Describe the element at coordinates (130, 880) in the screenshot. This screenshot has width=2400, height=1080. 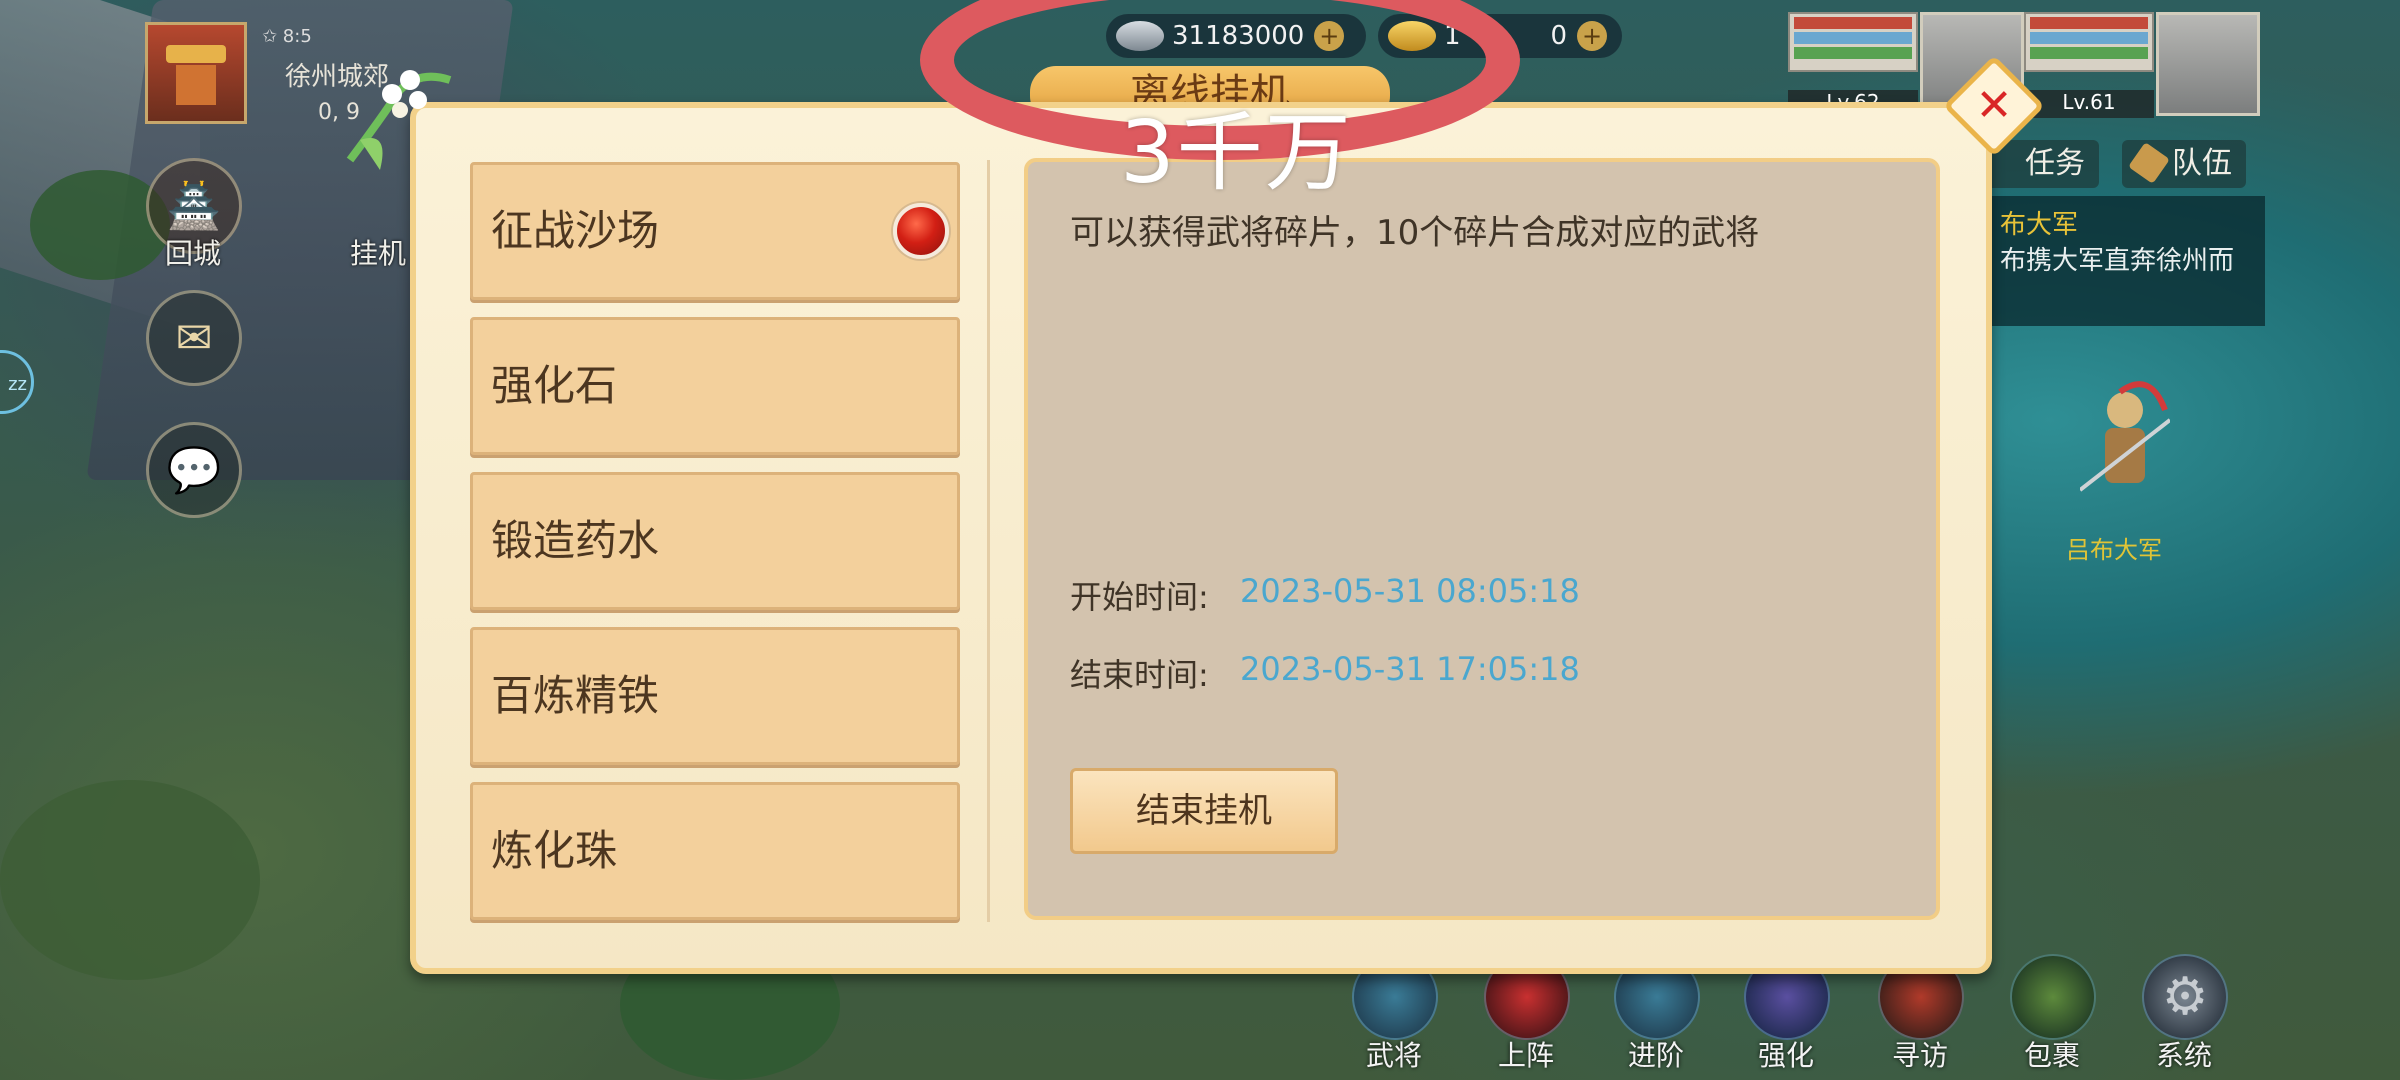
I see `bush` at that location.